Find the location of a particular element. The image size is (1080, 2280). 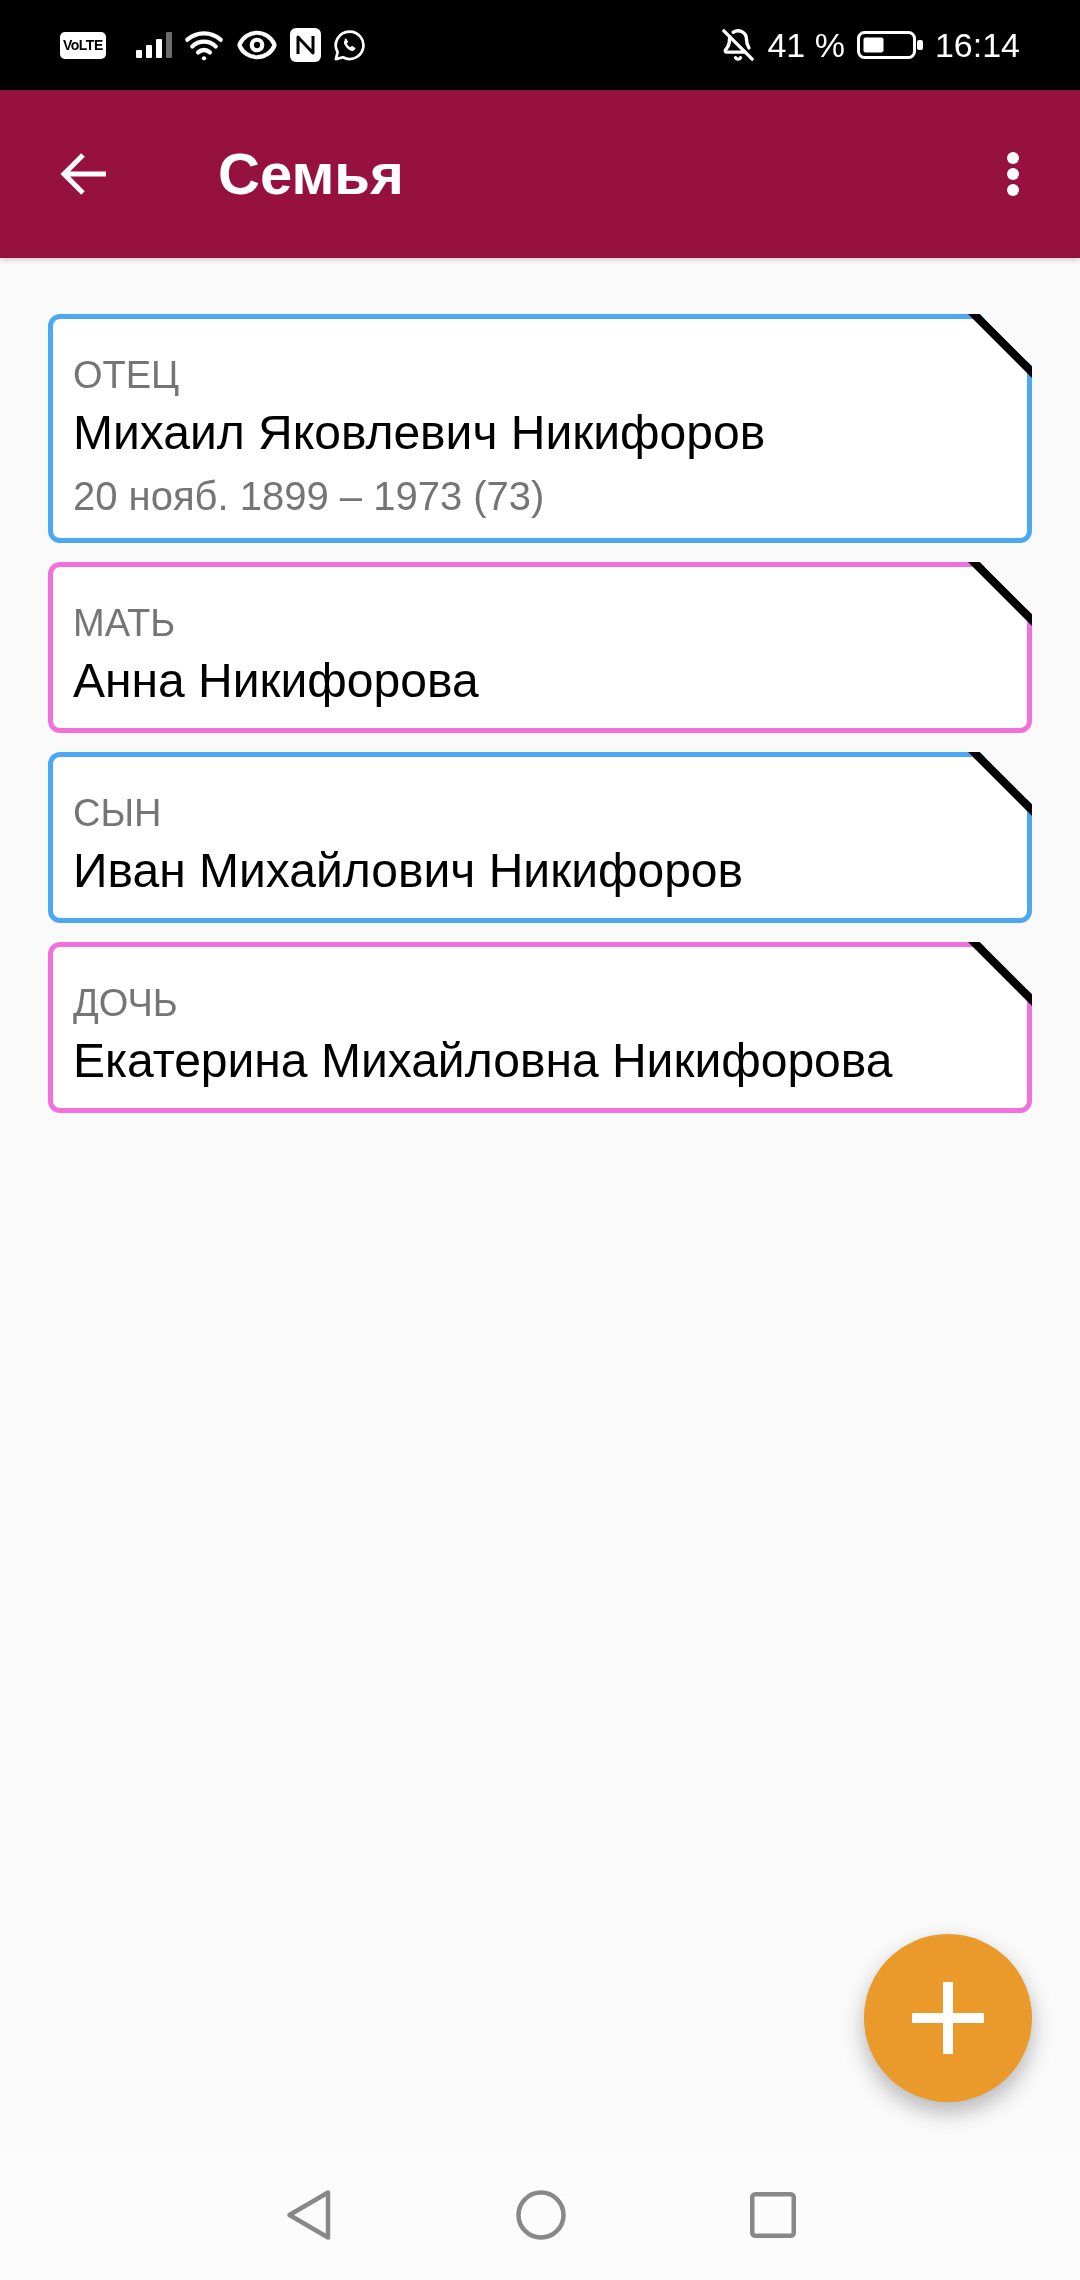

circle-home-icon is located at coordinates (541, 2215).